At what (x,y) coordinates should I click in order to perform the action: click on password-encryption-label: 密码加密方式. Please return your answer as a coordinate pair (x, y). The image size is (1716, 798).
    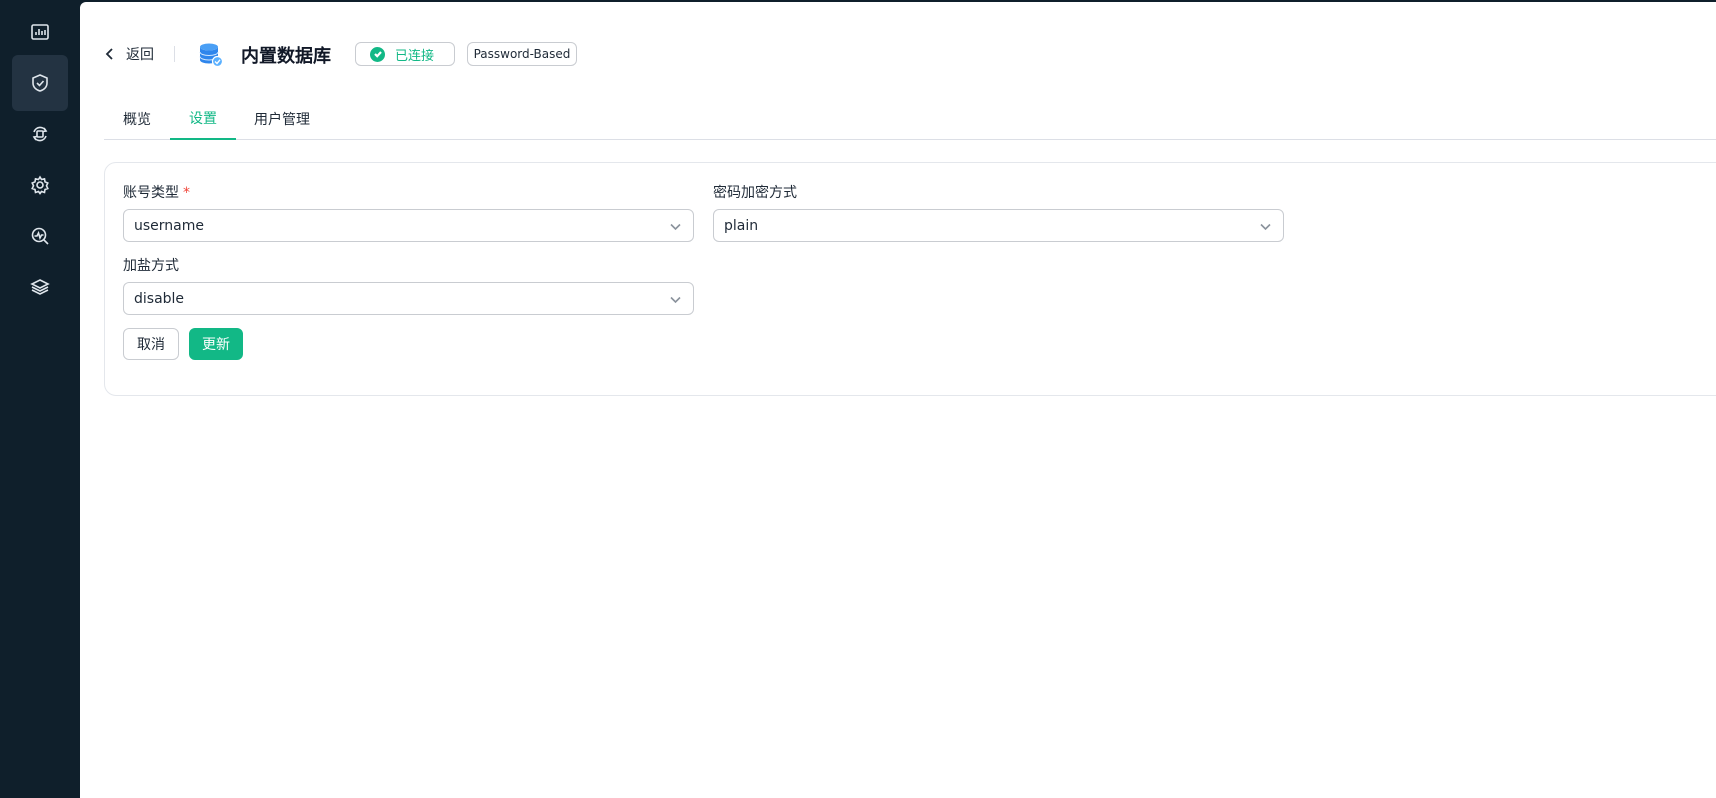
    Looking at the image, I should click on (755, 193).